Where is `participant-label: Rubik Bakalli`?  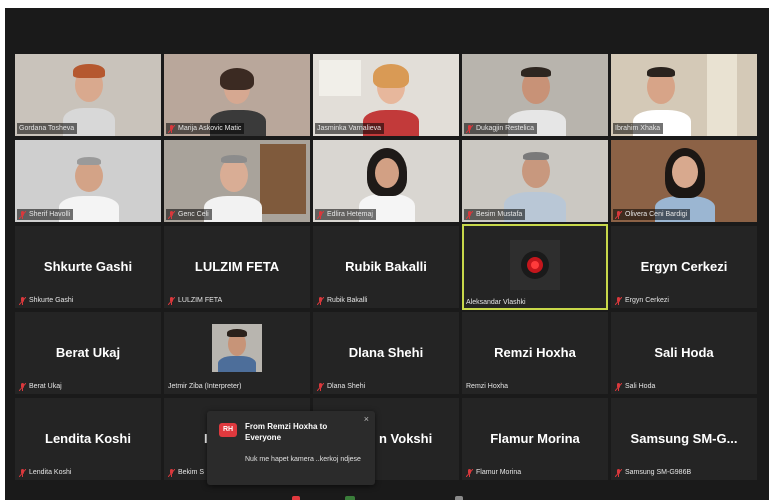
participant-label: Rubik Bakalli is located at coordinates (342, 300).